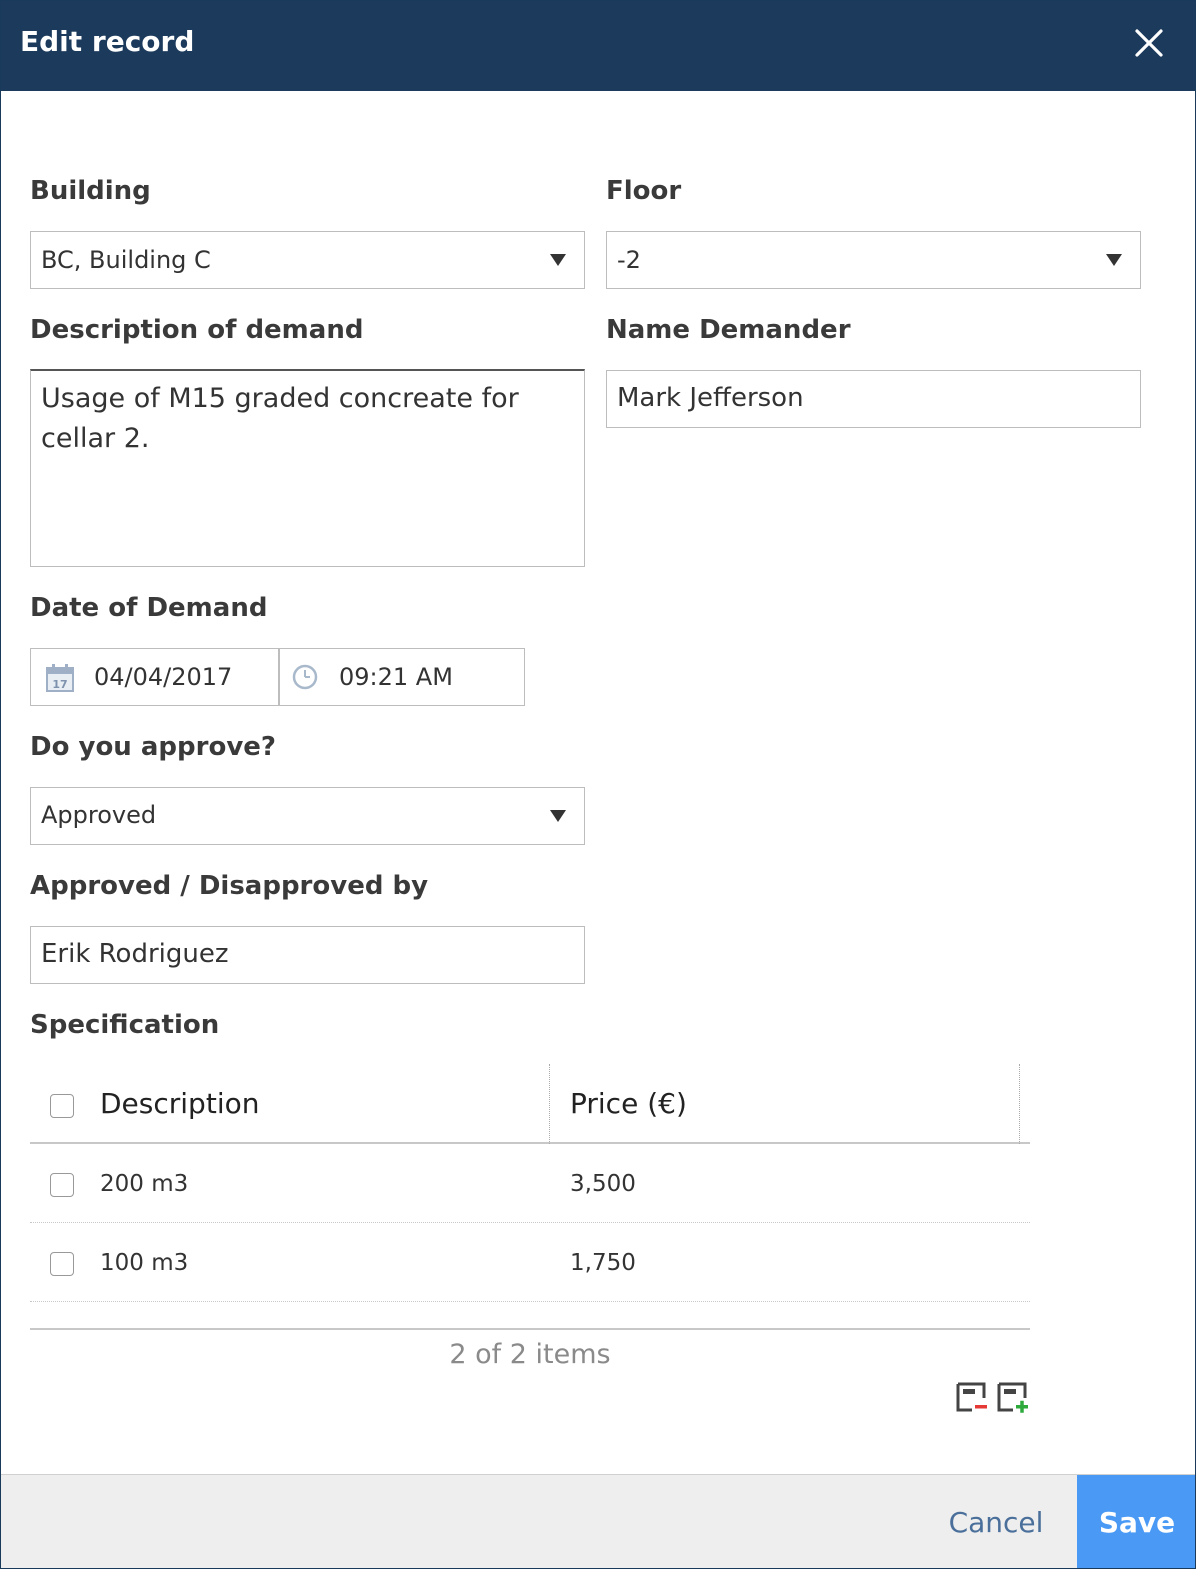  I want to click on close-button, so click(1149, 43).